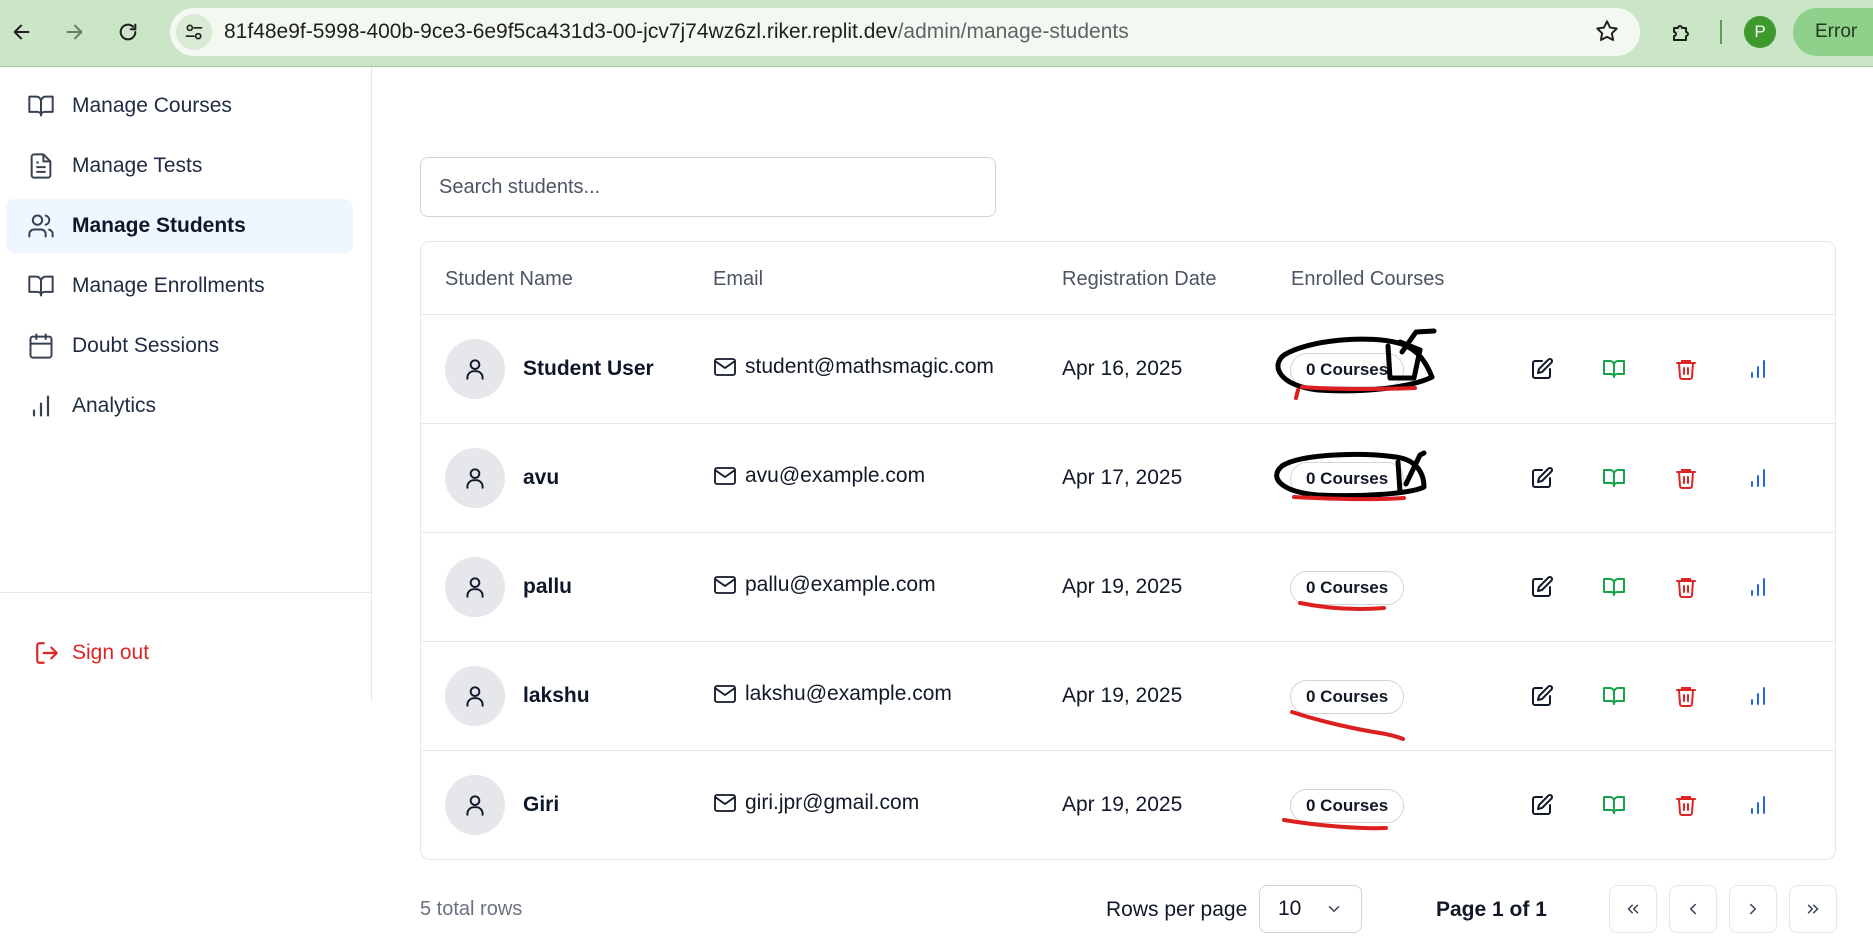 Image resolution: width=1873 pixels, height=951 pixels. I want to click on chevrons-right-icon, so click(1813, 909).